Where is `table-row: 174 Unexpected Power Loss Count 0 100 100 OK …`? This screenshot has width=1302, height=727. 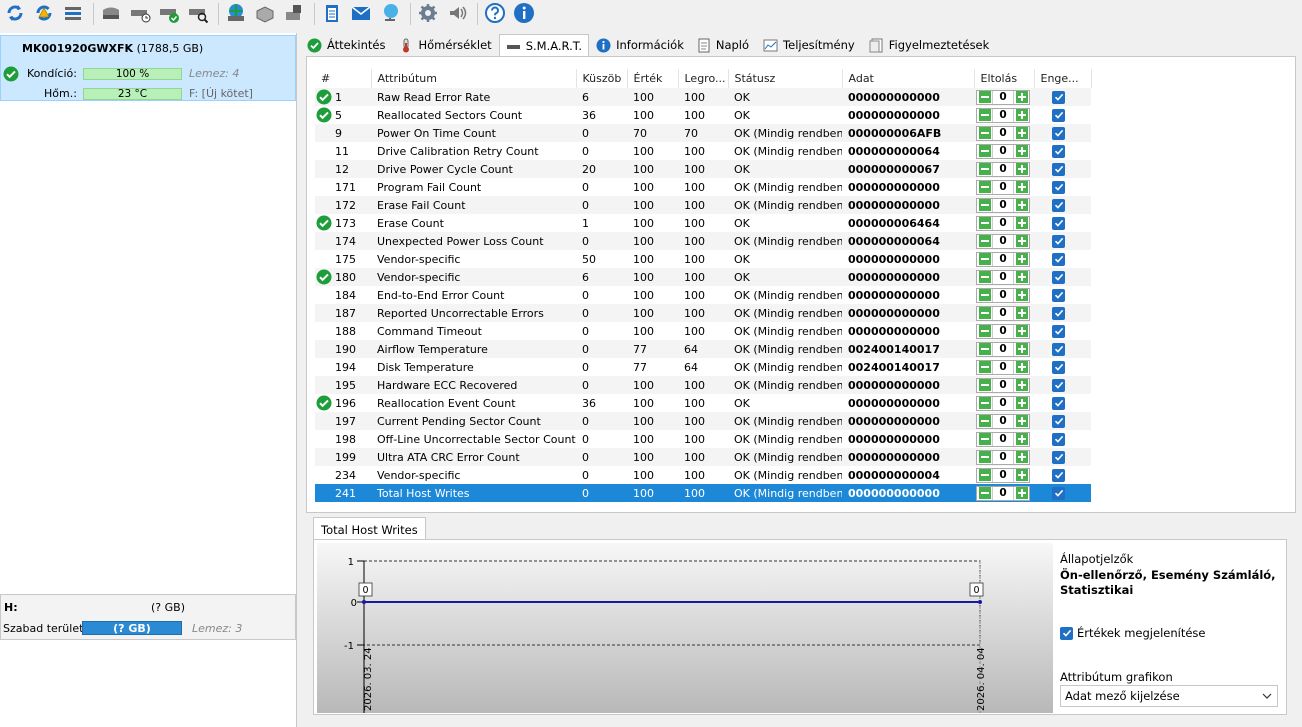
table-row: 174 Unexpected Power Loss Count 0 100 100 OK … is located at coordinates (703, 241).